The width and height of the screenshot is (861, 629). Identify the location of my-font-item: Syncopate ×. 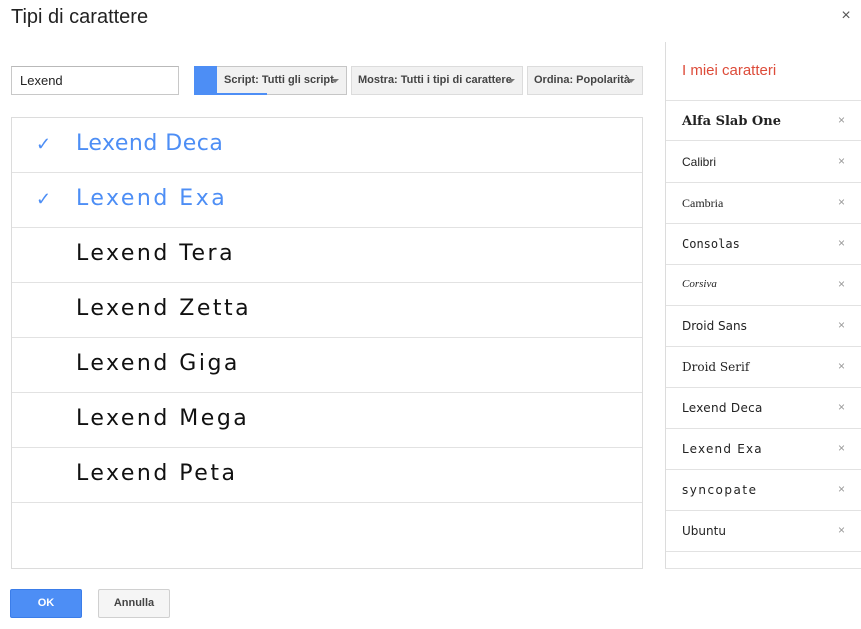
(763, 490).